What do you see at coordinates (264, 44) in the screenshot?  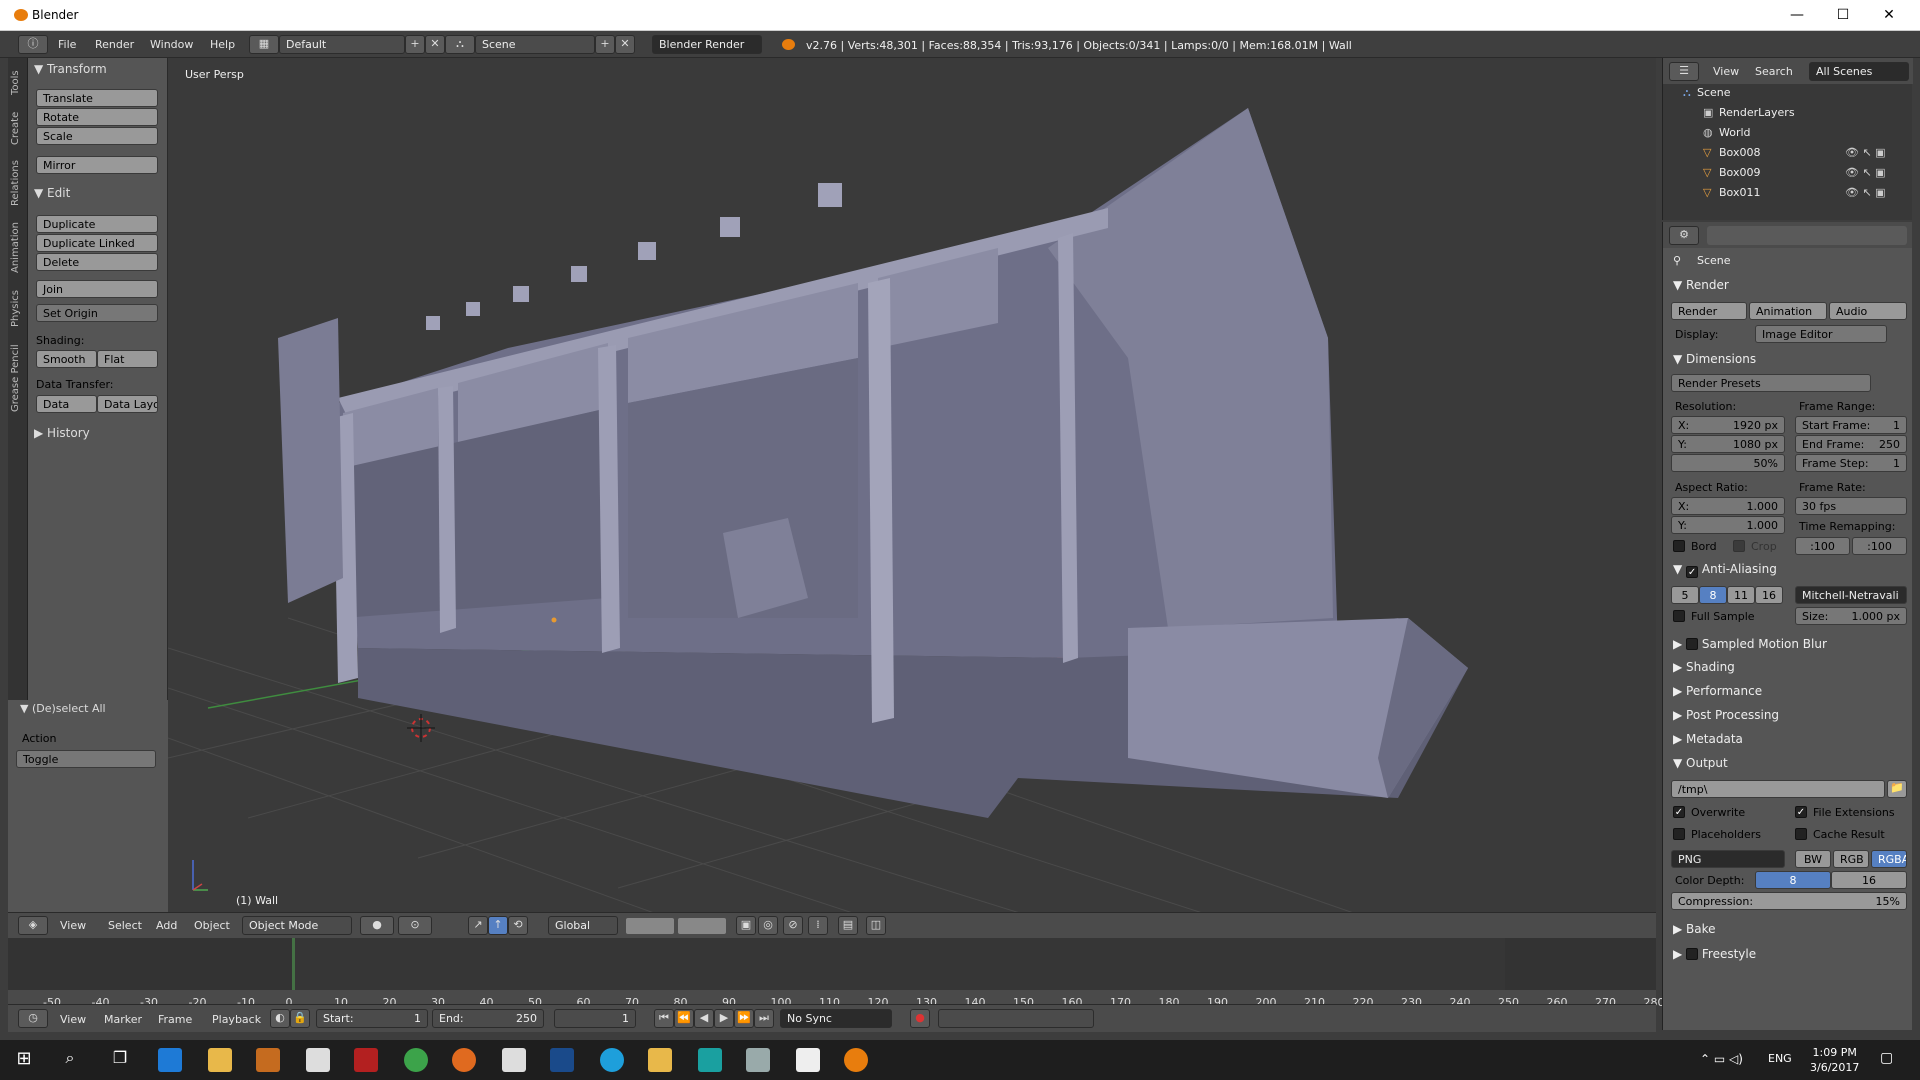 I see `layout-icon: ▦` at bounding box center [264, 44].